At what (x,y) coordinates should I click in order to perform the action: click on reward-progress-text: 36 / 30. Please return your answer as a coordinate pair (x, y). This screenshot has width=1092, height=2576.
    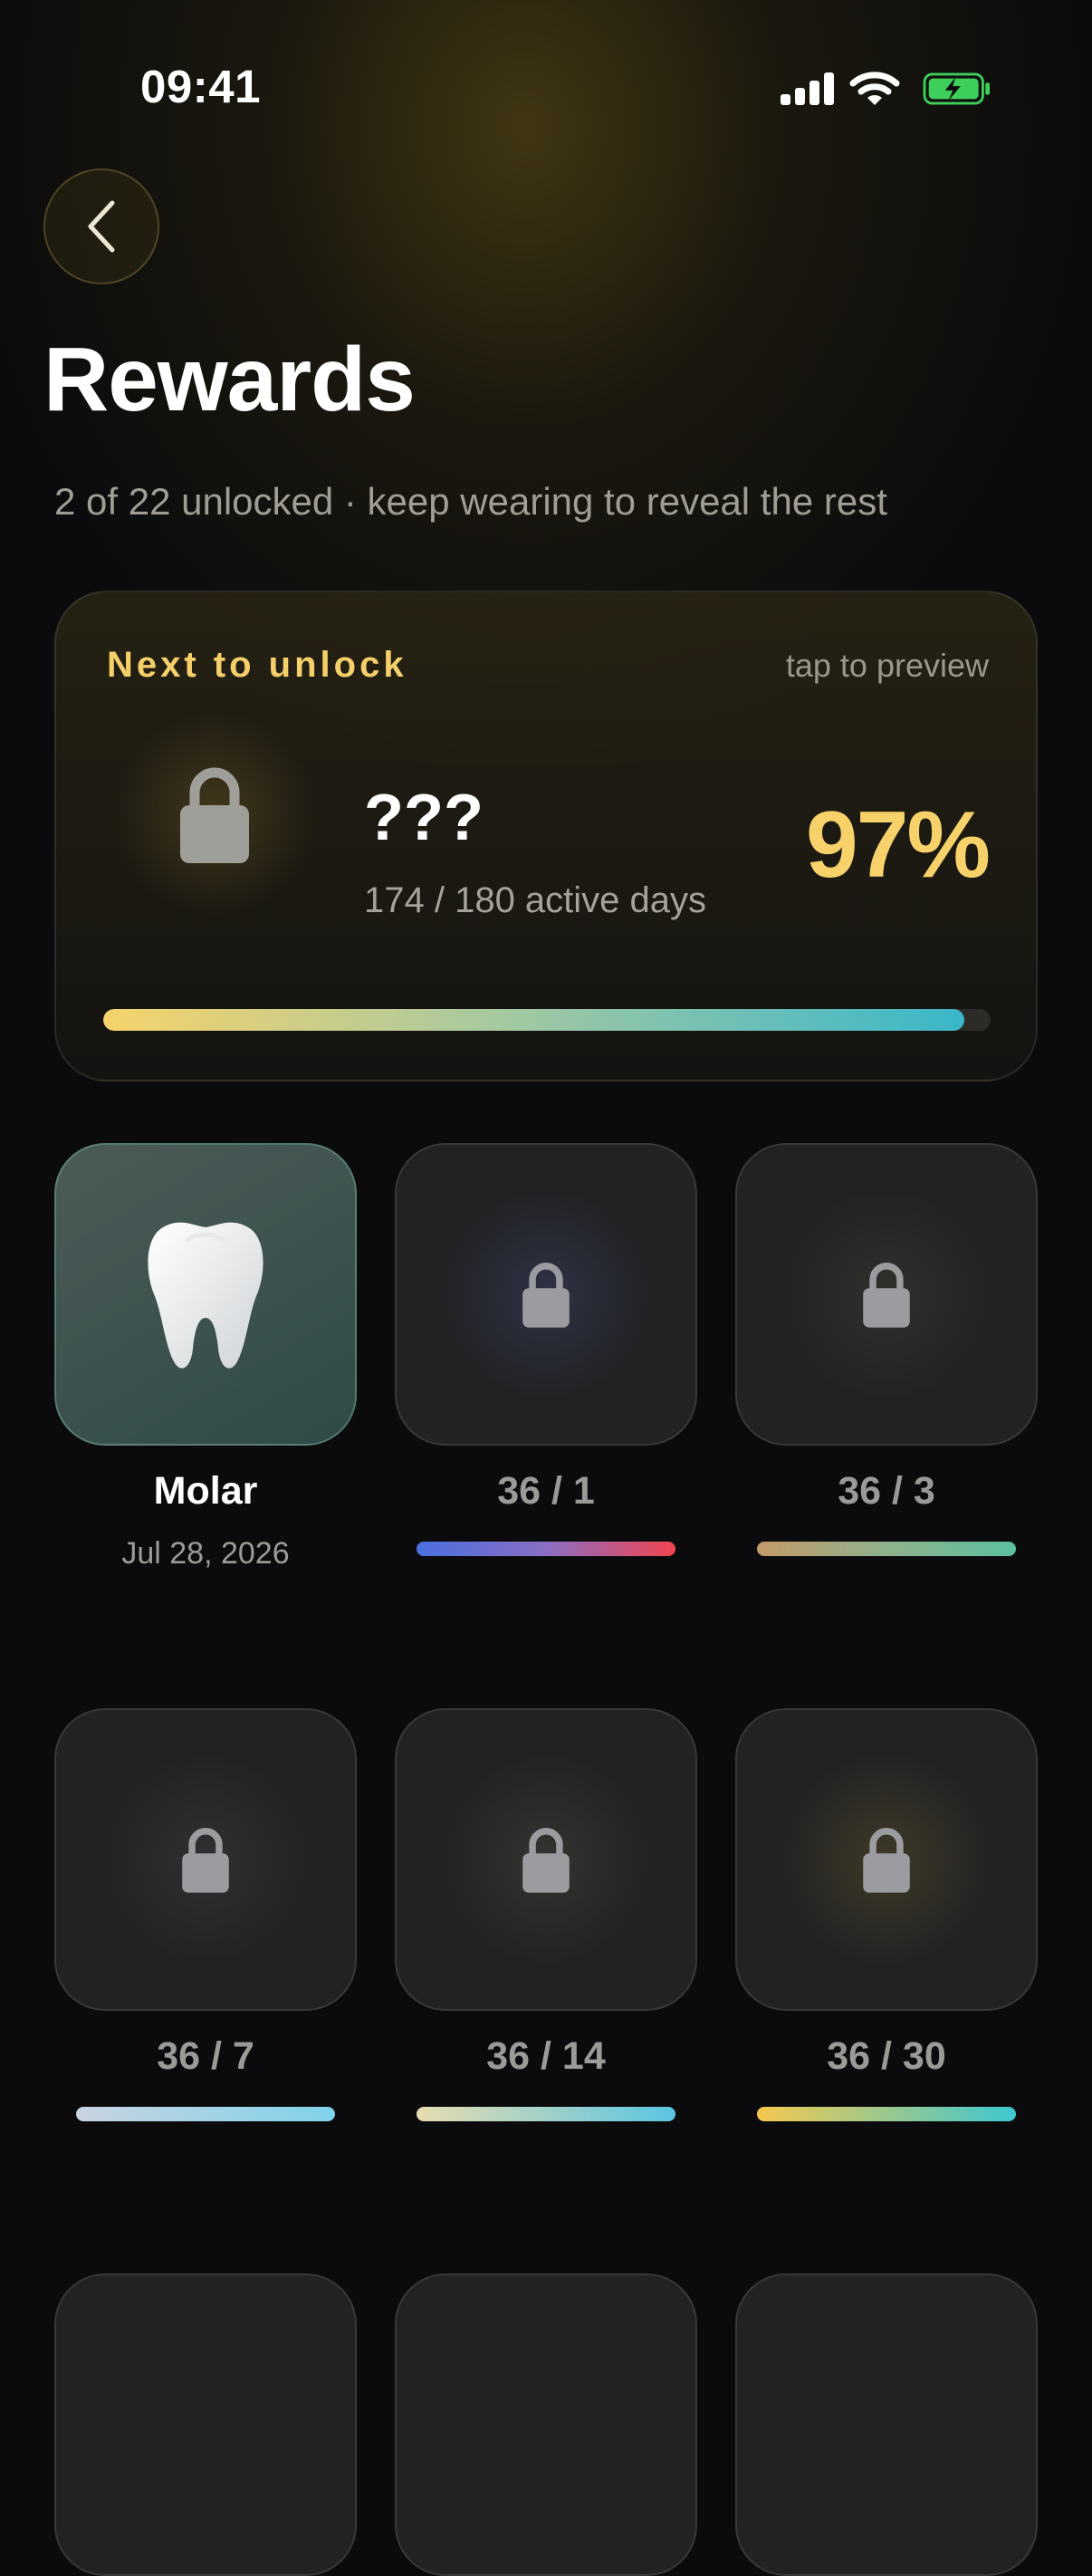
    Looking at the image, I should click on (887, 2056).